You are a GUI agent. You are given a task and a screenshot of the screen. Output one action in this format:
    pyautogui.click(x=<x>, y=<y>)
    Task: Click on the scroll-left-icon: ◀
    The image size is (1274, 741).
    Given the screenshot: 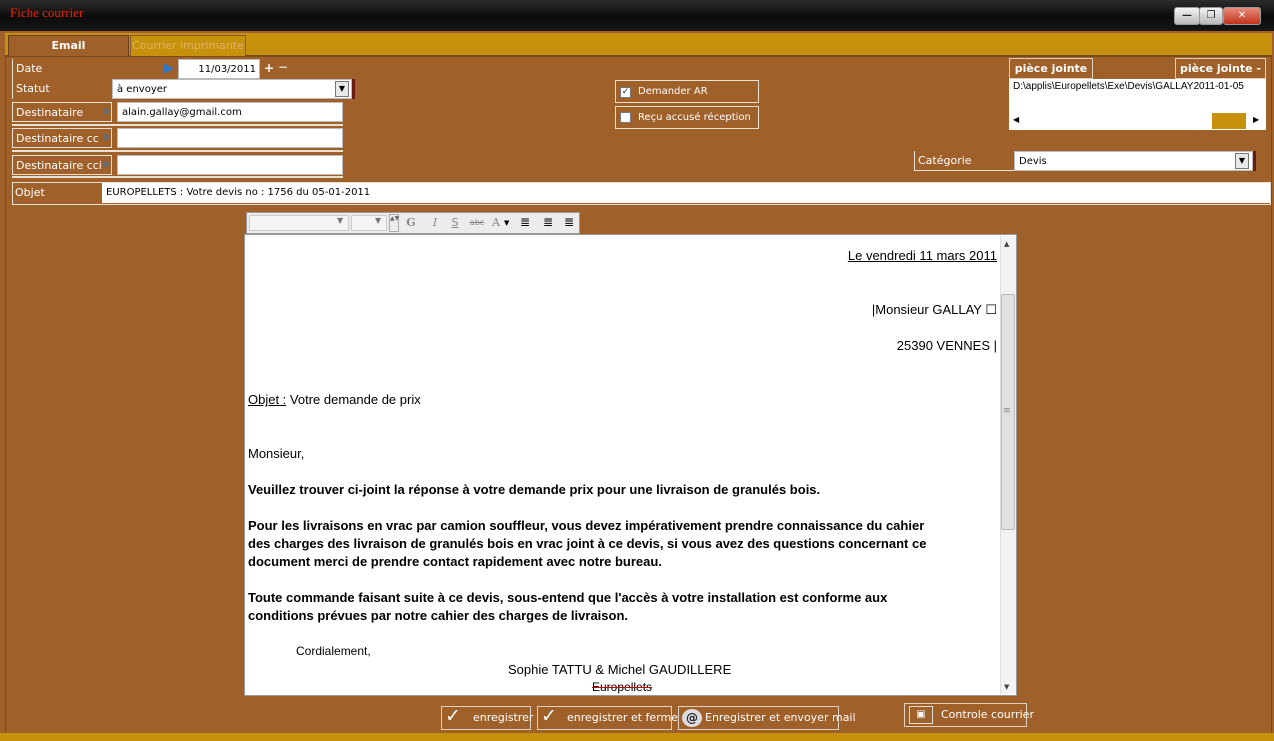 What is the action you would take?
    pyautogui.click(x=1016, y=119)
    